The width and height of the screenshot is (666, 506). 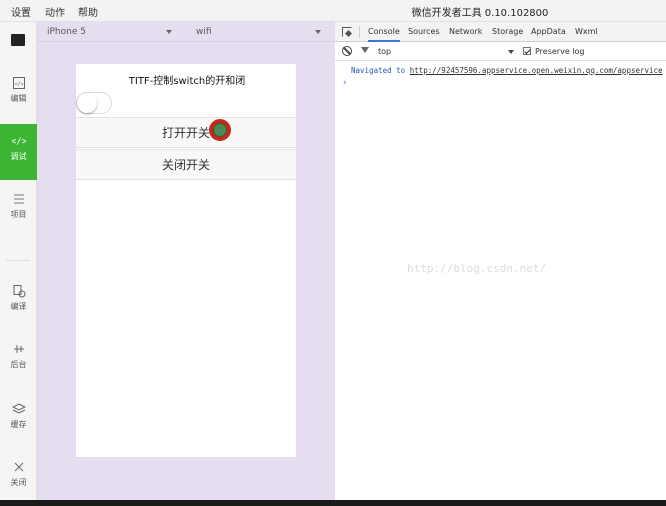 I want to click on log-prefix: Navigated to, so click(x=380, y=70).